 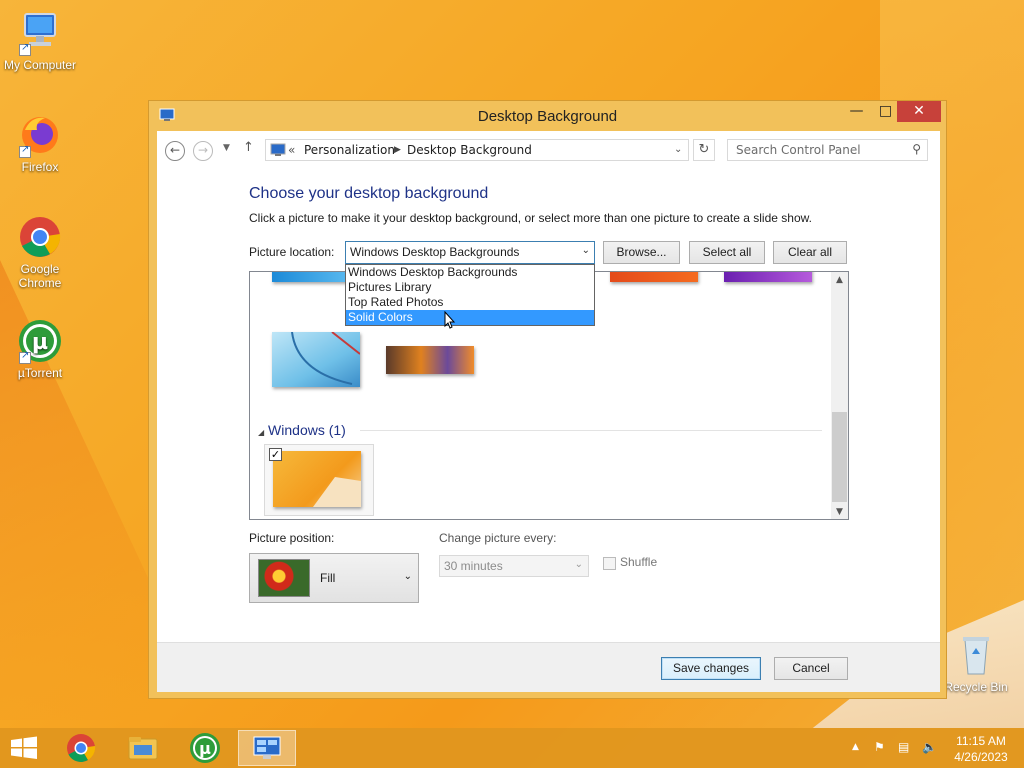 I want to click on scroll-up-icon: ▲, so click(x=839, y=280).